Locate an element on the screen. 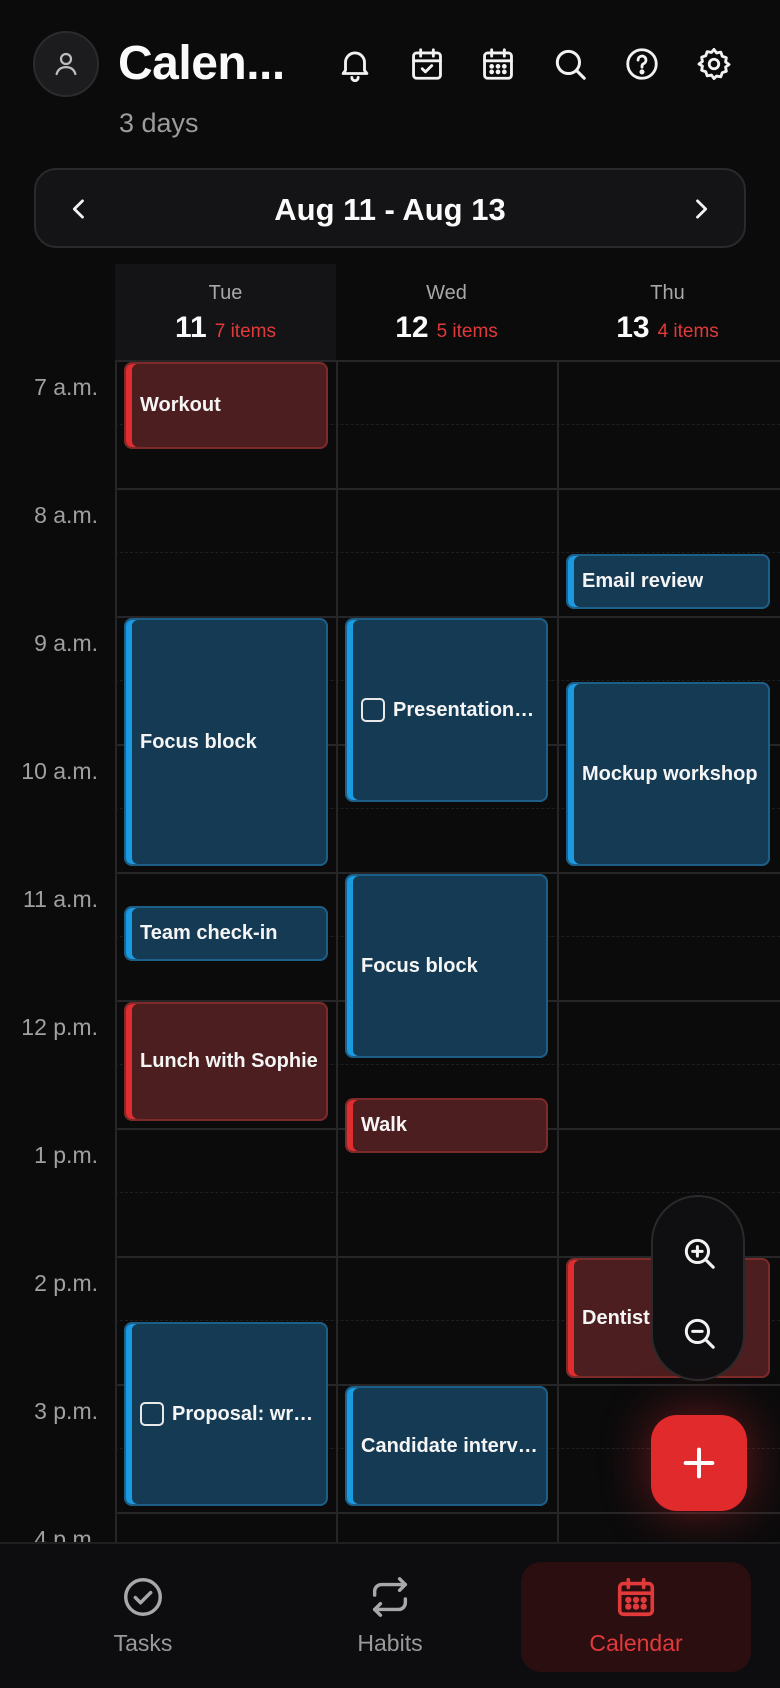 The image size is (780, 1688). time-label: 10 a.m. is located at coordinates (59, 771).